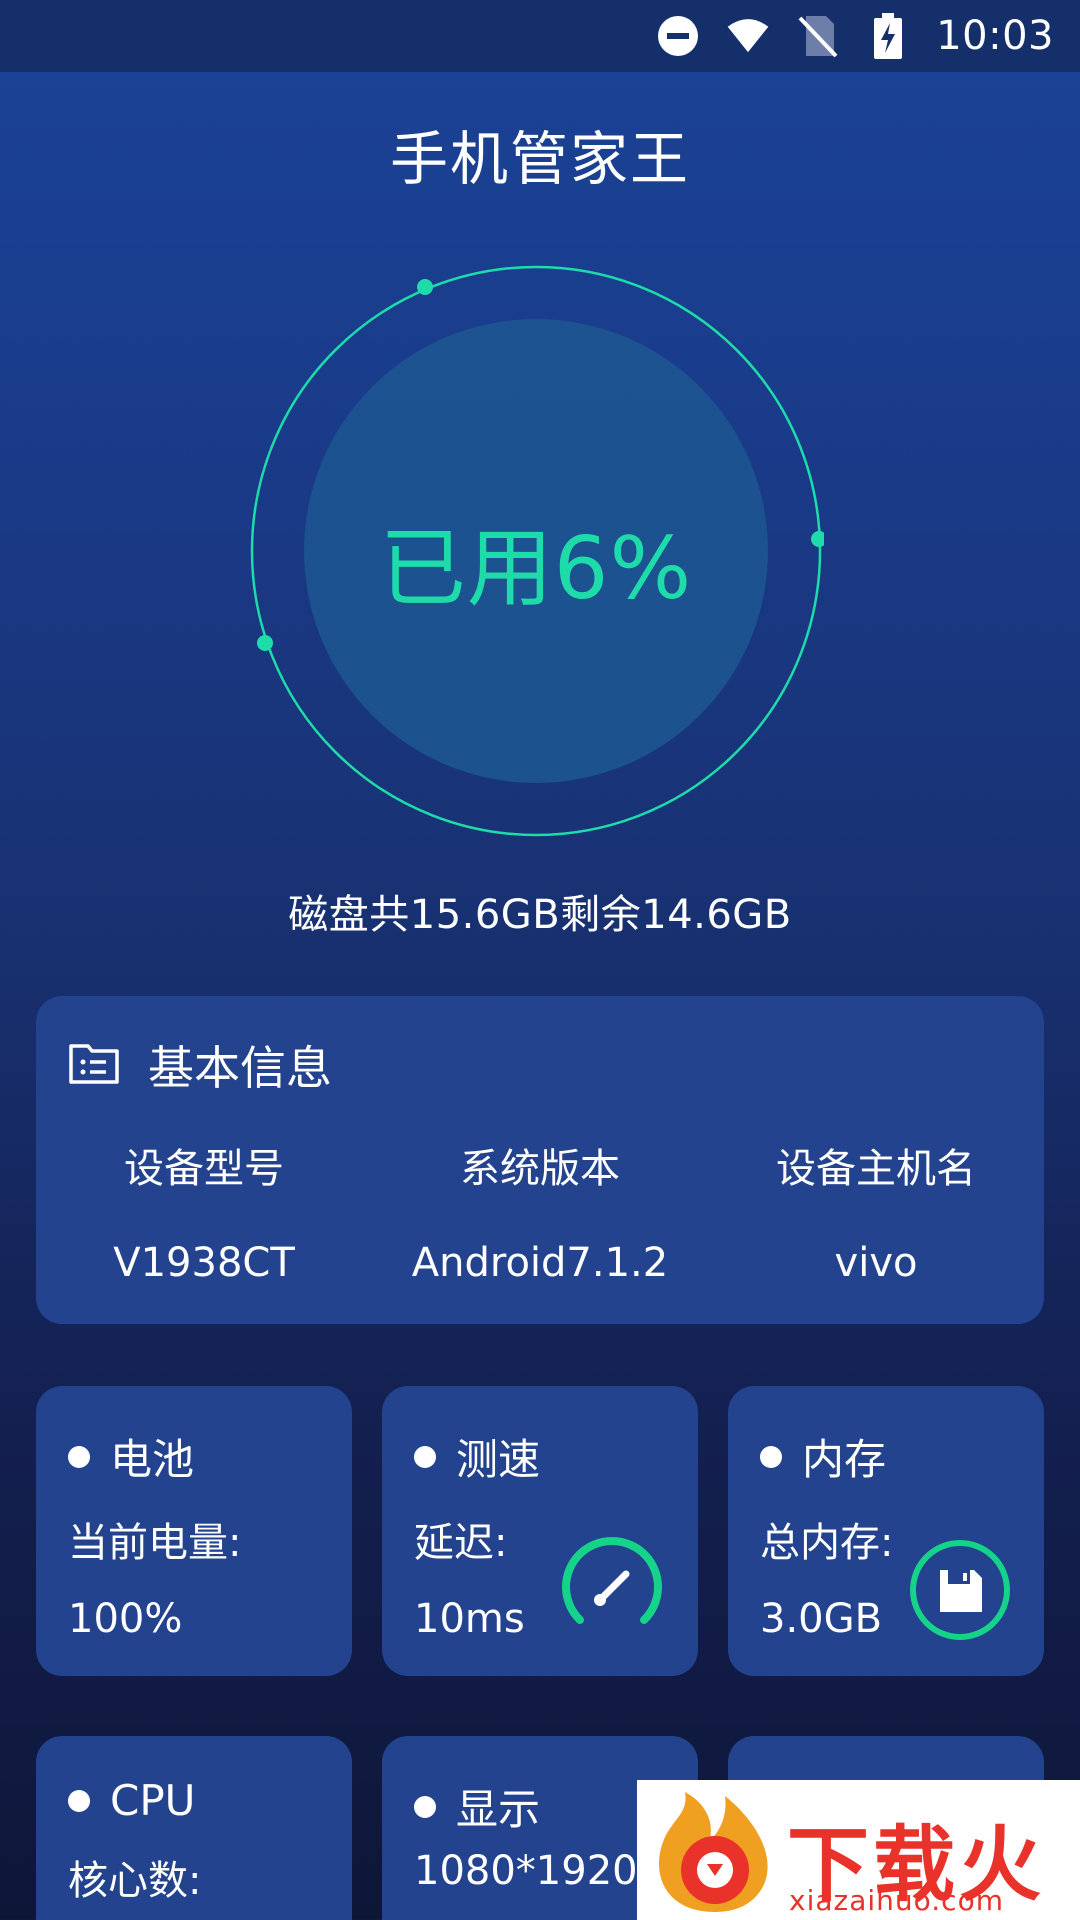 This screenshot has height=1920, width=1080. I want to click on memory-tile: 内存 总内存: 3.0GB, so click(886, 1531).